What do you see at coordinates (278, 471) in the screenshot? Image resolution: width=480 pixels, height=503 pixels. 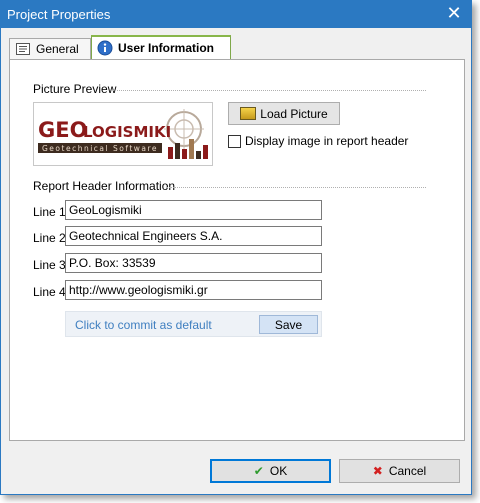 I see `ok-label: OK` at bounding box center [278, 471].